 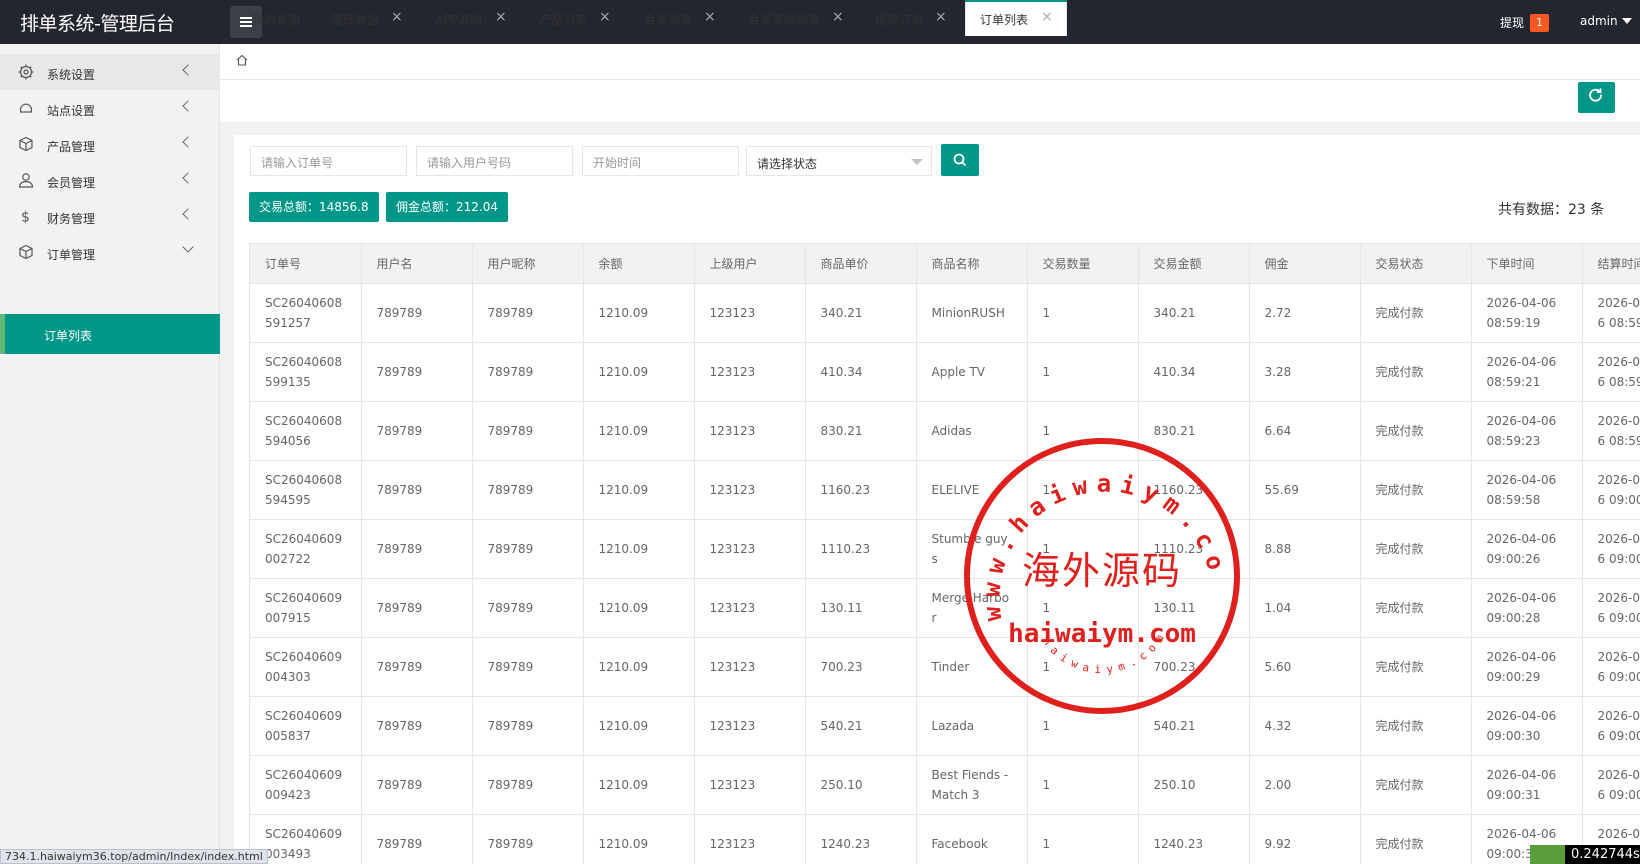 What do you see at coordinates (1305, 785) in the screenshot?
I see `table-cell: 2.00` at bounding box center [1305, 785].